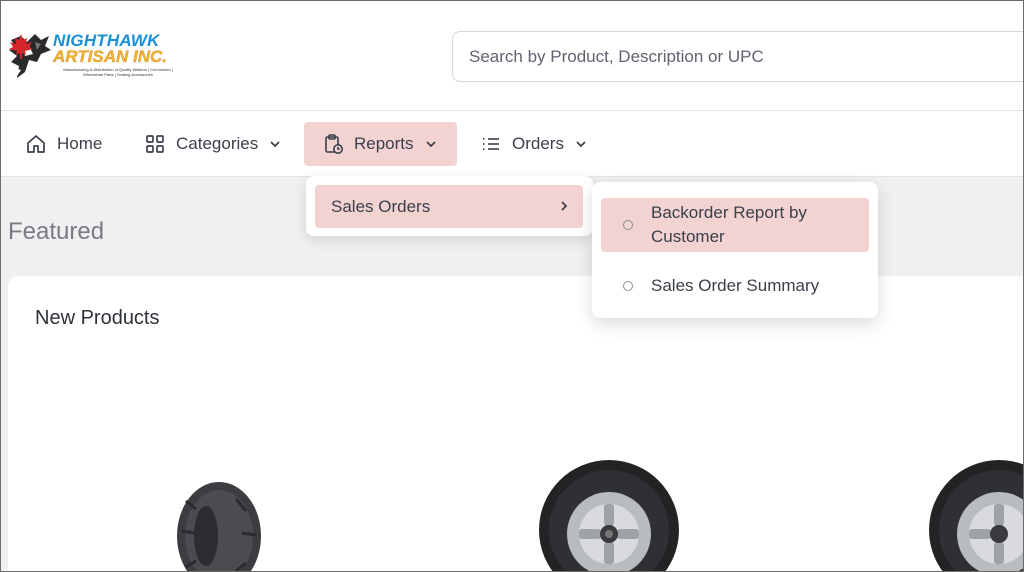 This screenshot has height=572, width=1024. What do you see at coordinates (538, 143) in the screenshot?
I see `nav-orders-label: Orders` at bounding box center [538, 143].